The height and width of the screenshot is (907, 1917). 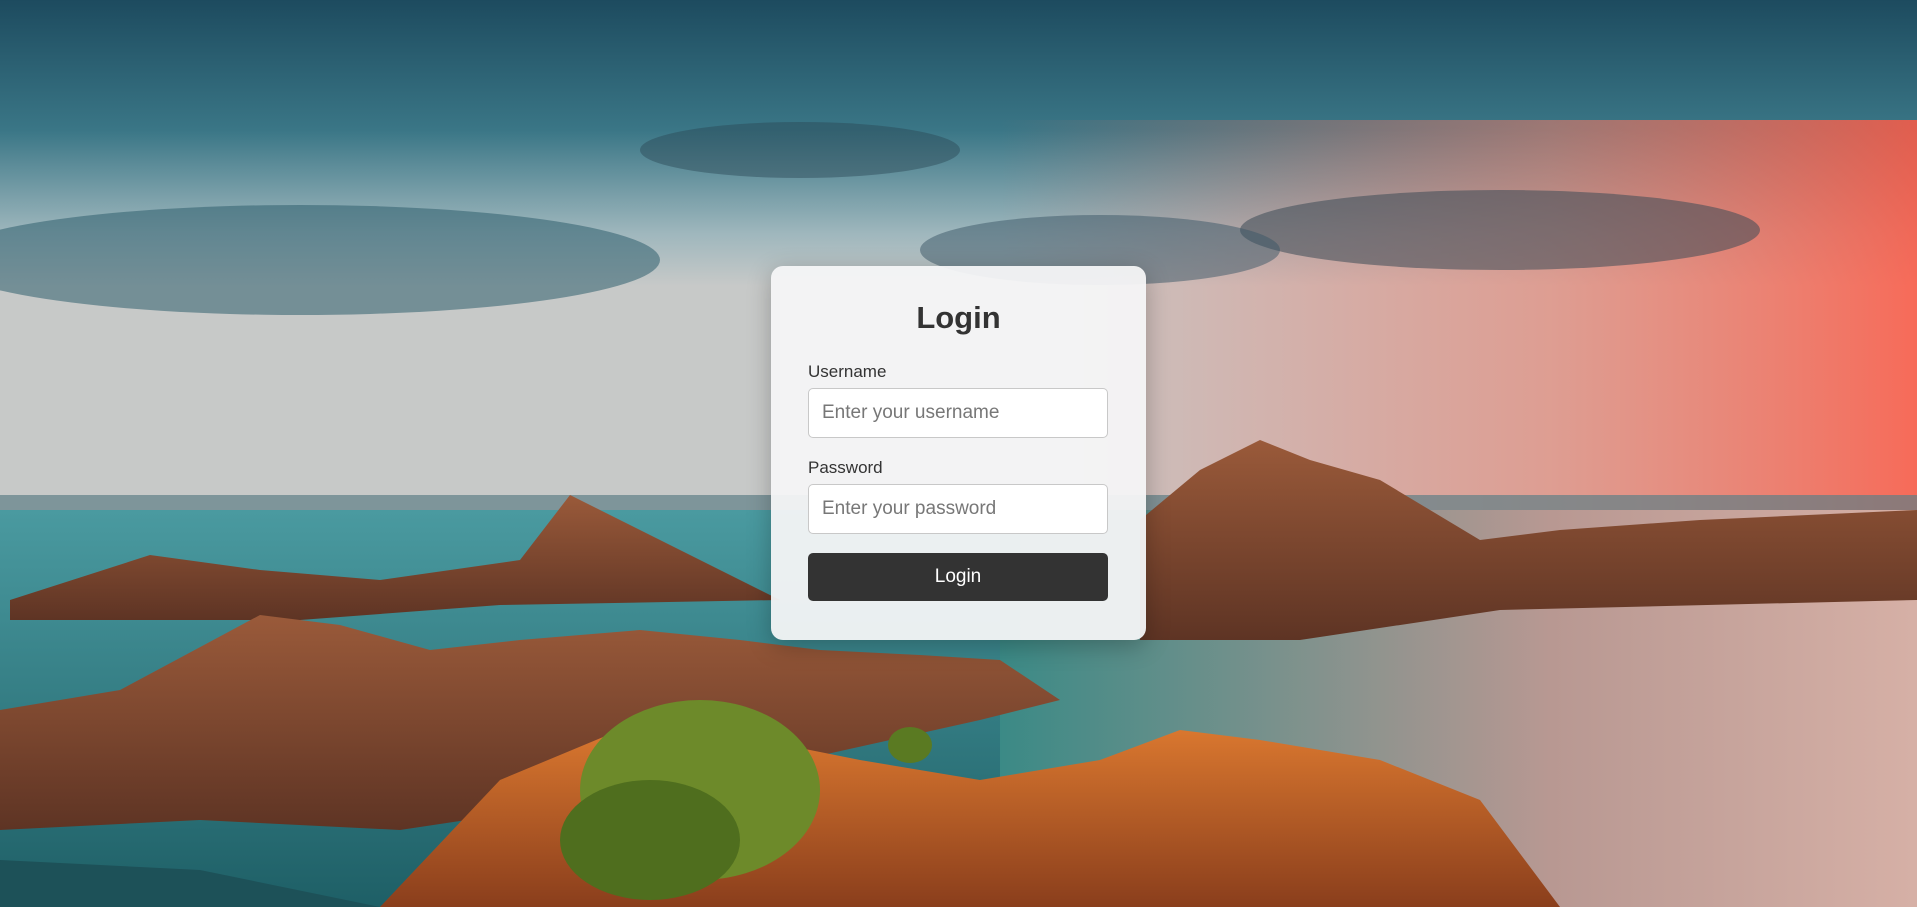 I want to click on password-label: Password, so click(x=845, y=467).